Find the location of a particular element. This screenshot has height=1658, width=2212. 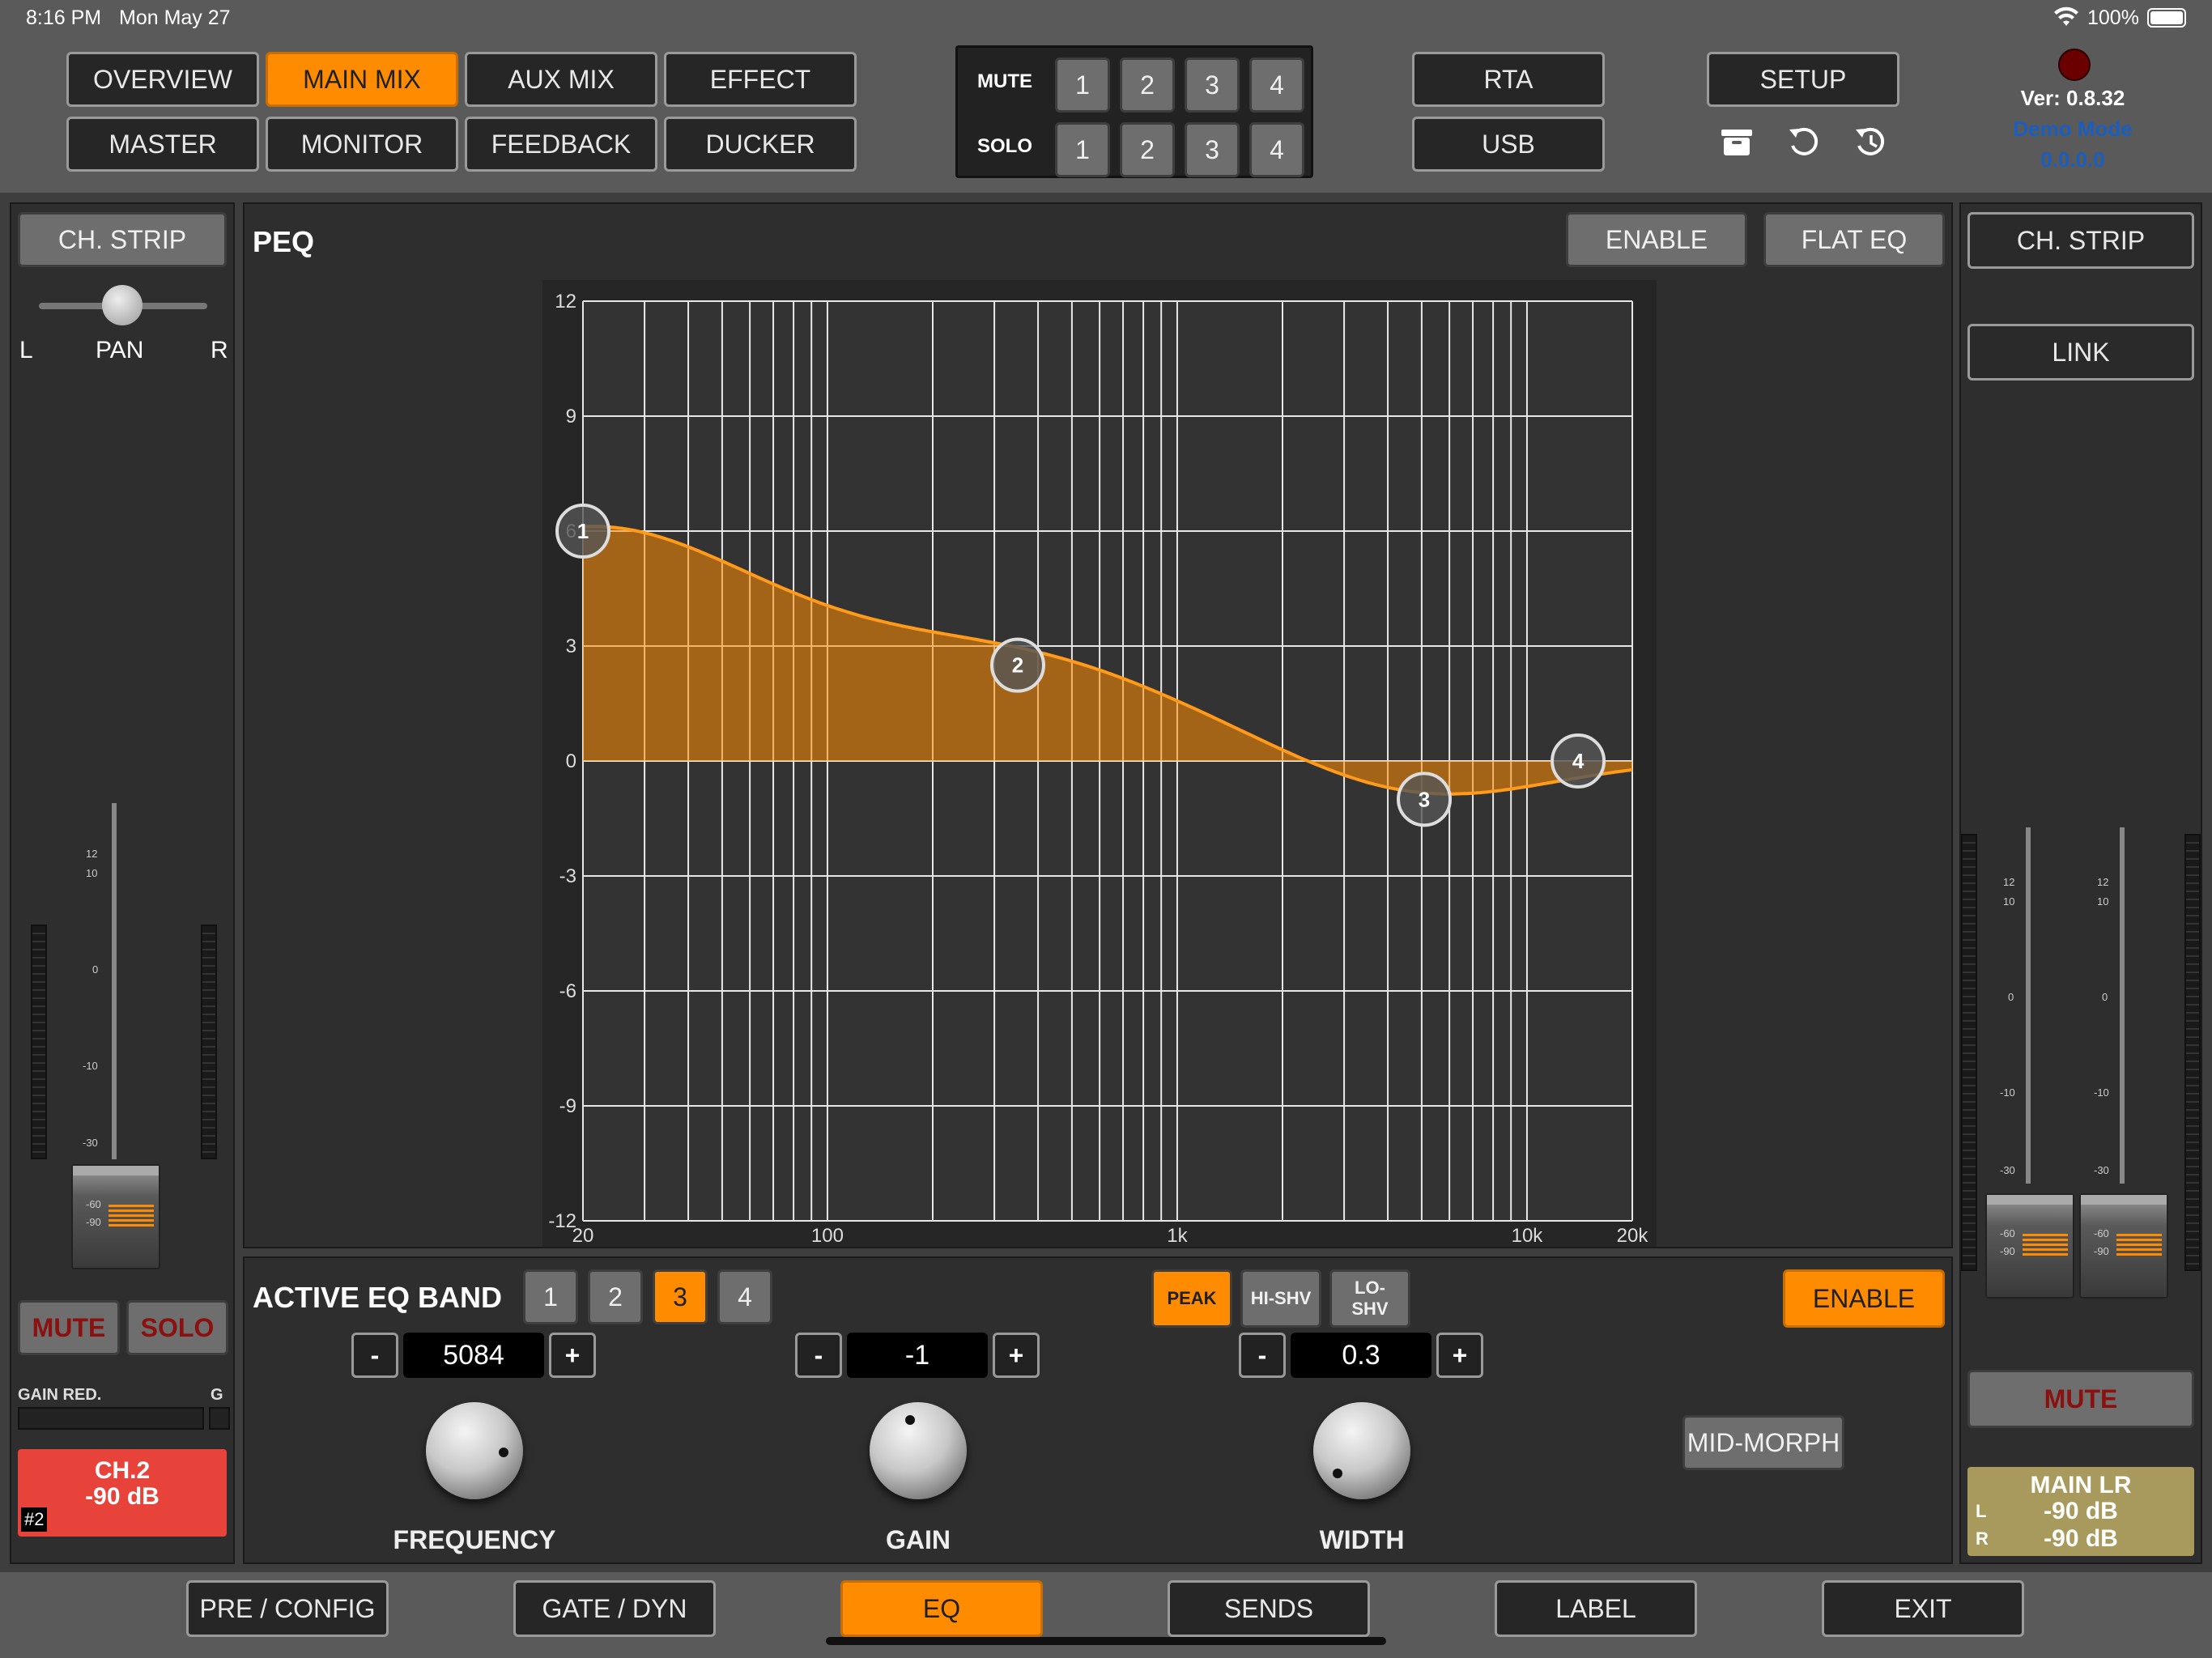

eq-node-label: 4 is located at coordinates (1579, 761).